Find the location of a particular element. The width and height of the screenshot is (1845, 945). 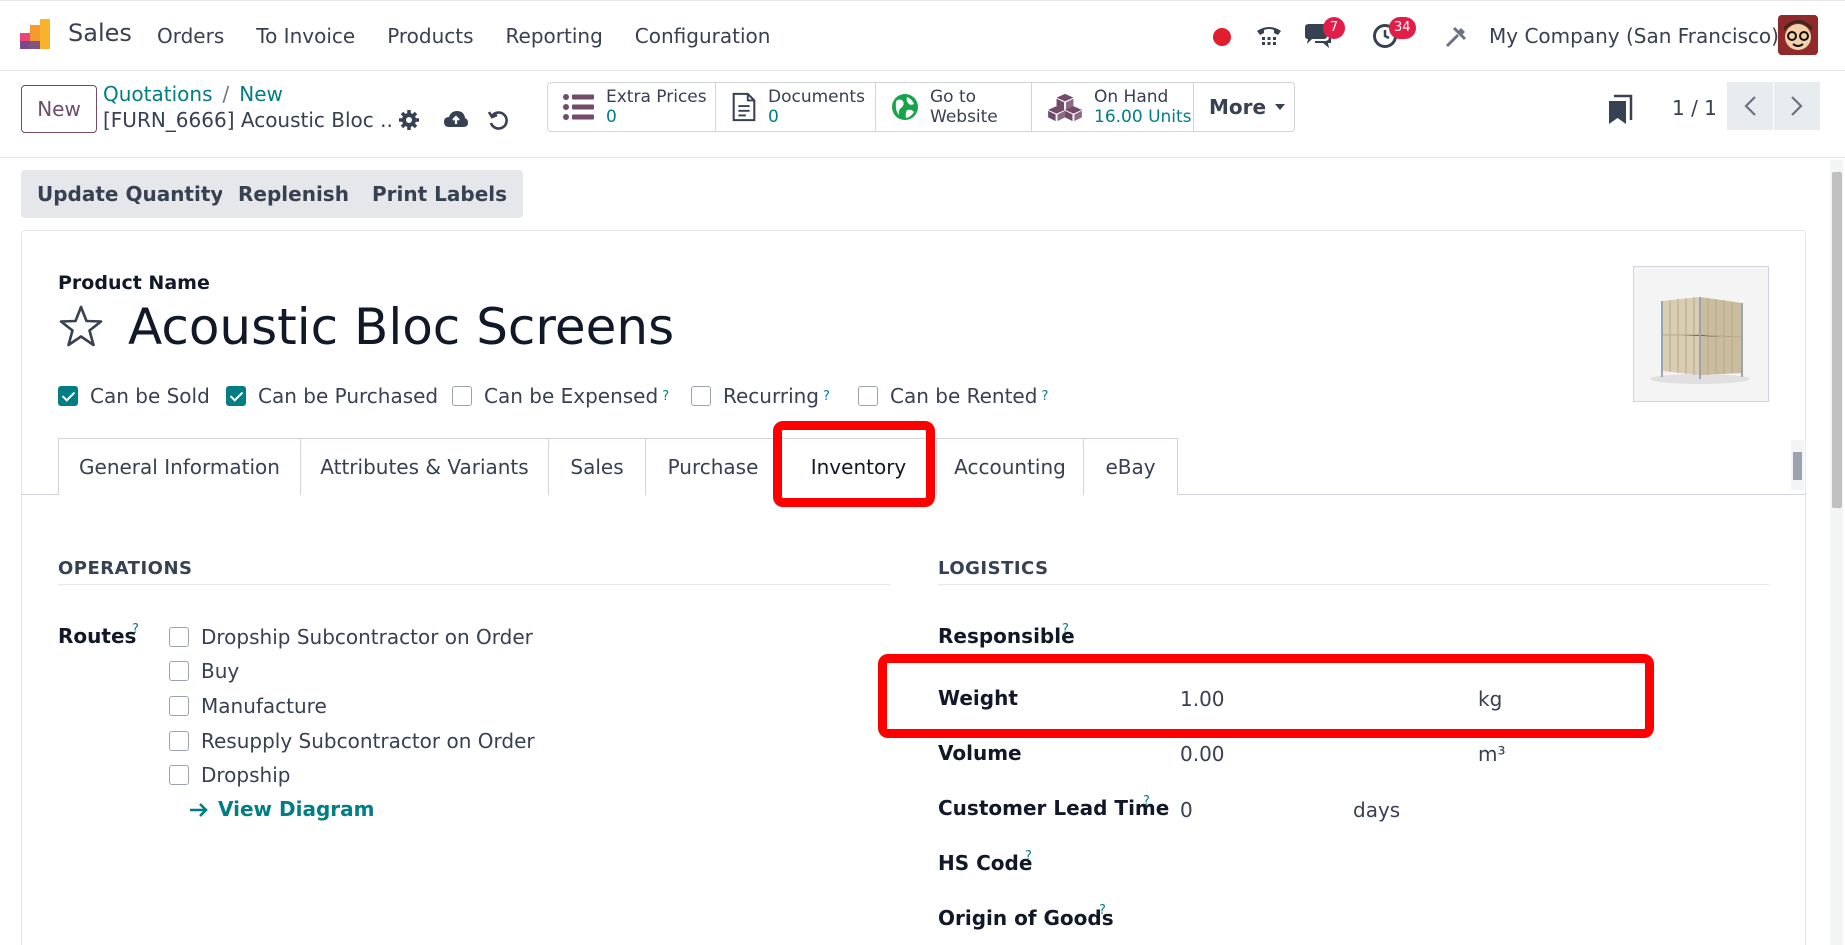

customer-lead-time-unit: days is located at coordinates (1377, 810).